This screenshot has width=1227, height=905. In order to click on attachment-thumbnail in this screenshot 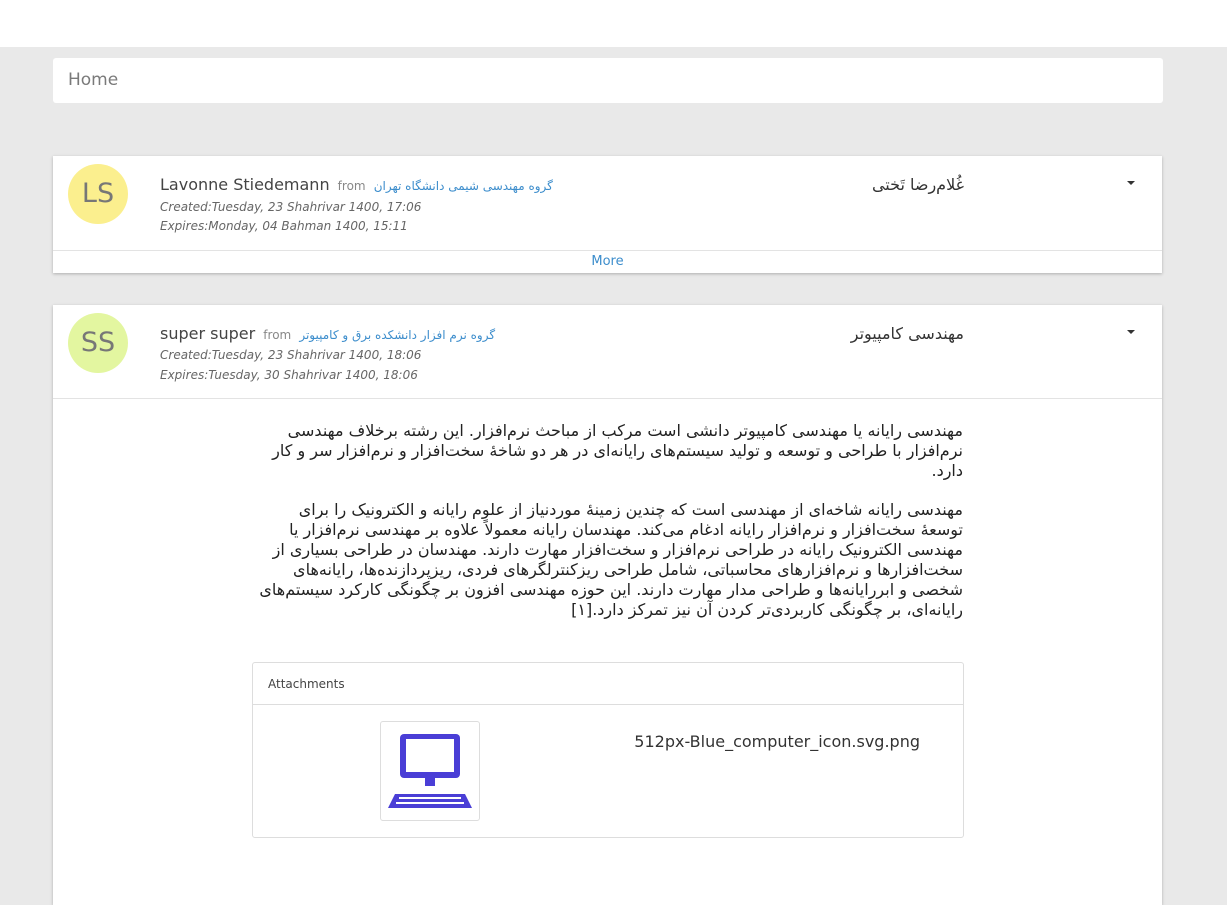, I will do `click(430, 771)`.